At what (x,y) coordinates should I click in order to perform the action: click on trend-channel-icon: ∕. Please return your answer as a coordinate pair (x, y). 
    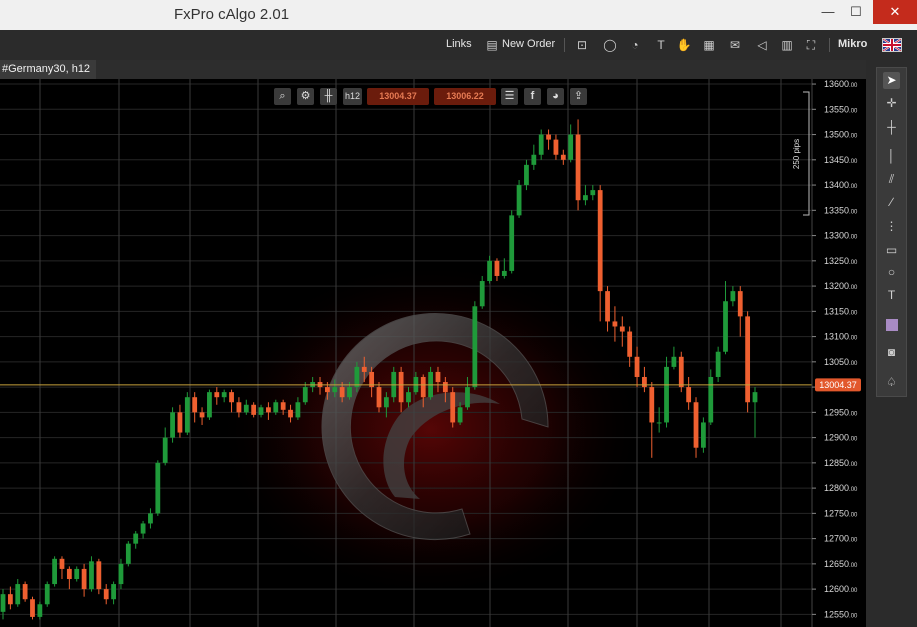
    Looking at the image, I should click on (891, 202).